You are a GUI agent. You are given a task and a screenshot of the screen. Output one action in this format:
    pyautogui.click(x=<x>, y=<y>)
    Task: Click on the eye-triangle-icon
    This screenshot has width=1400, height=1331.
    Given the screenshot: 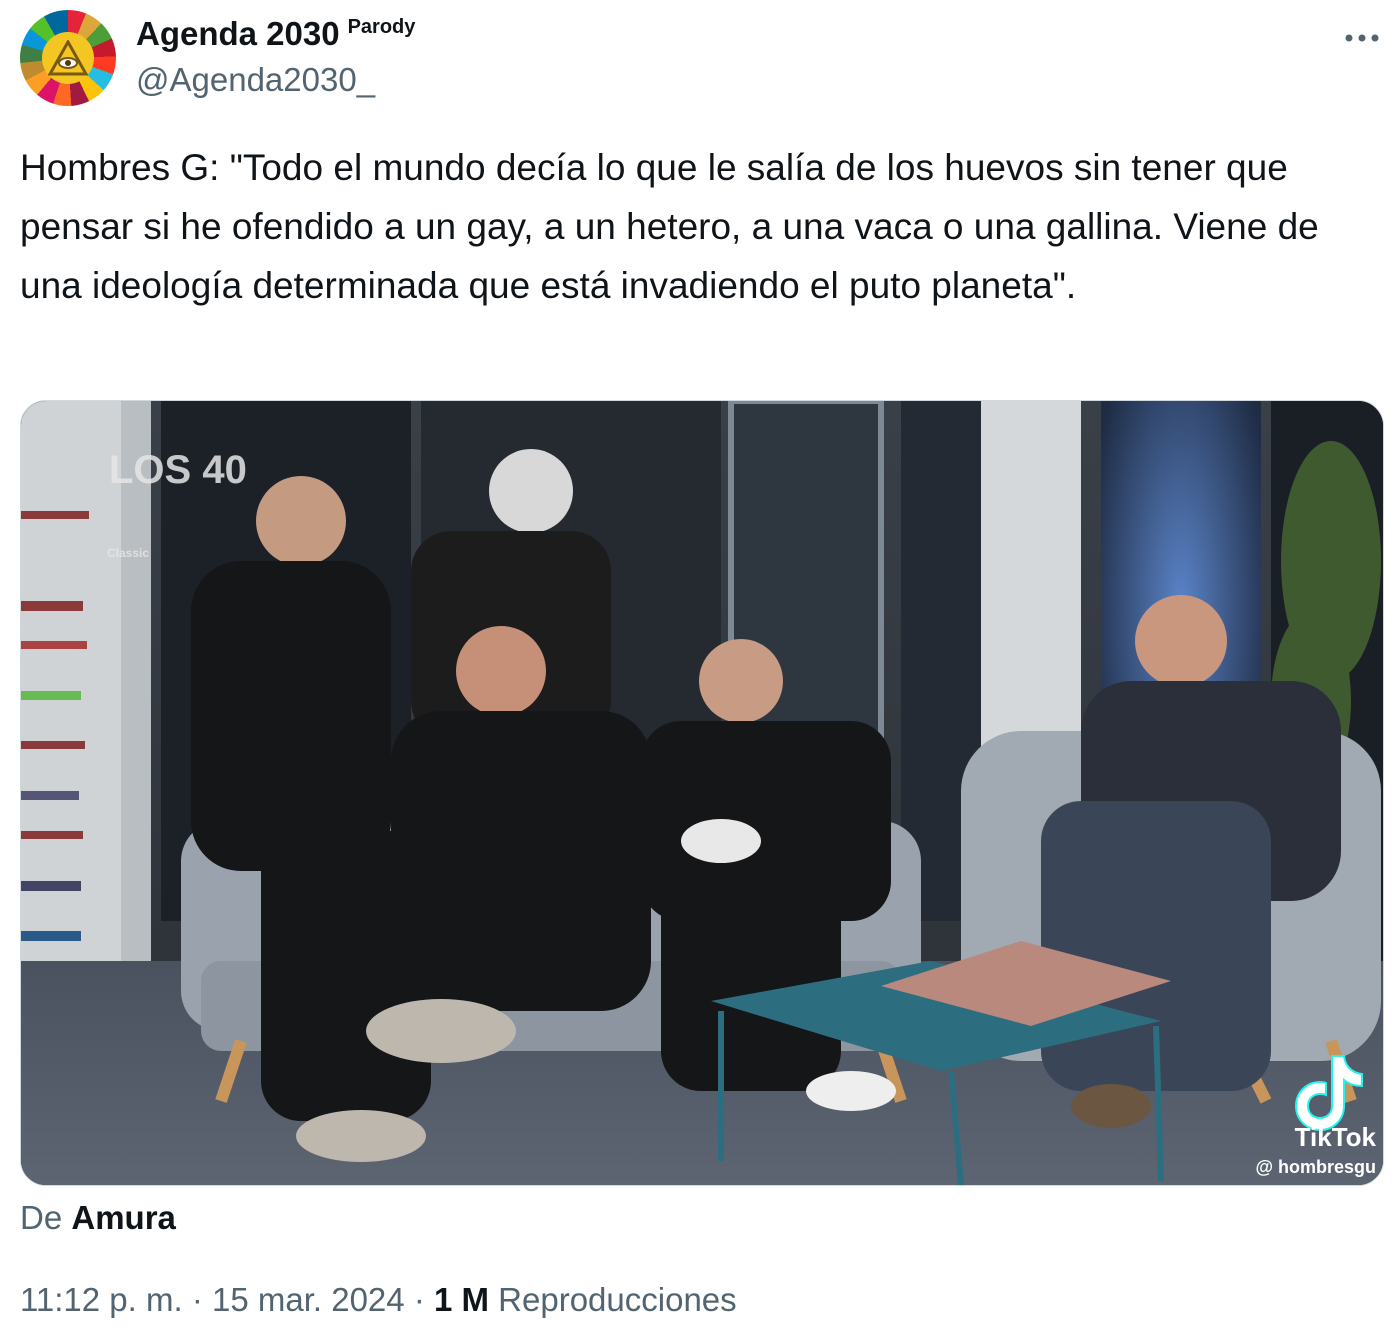 What is the action you would take?
    pyautogui.click(x=68, y=58)
    